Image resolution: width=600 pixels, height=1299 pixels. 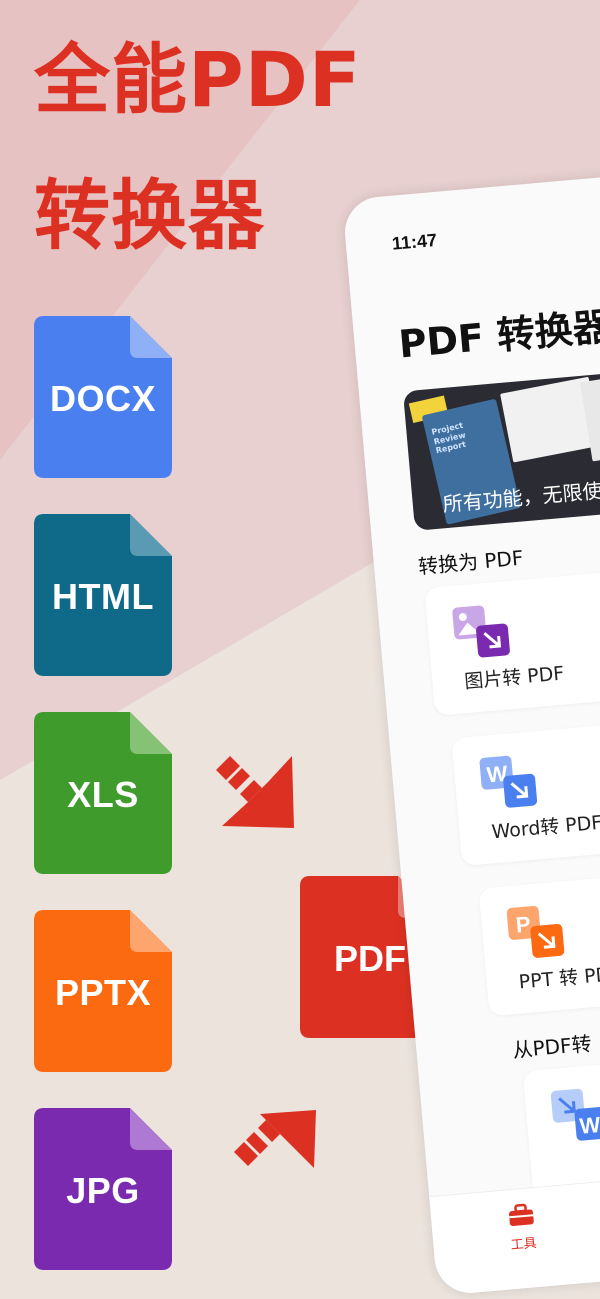 I want to click on tool-label: Word转 PDF, so click(x=545, y=827).